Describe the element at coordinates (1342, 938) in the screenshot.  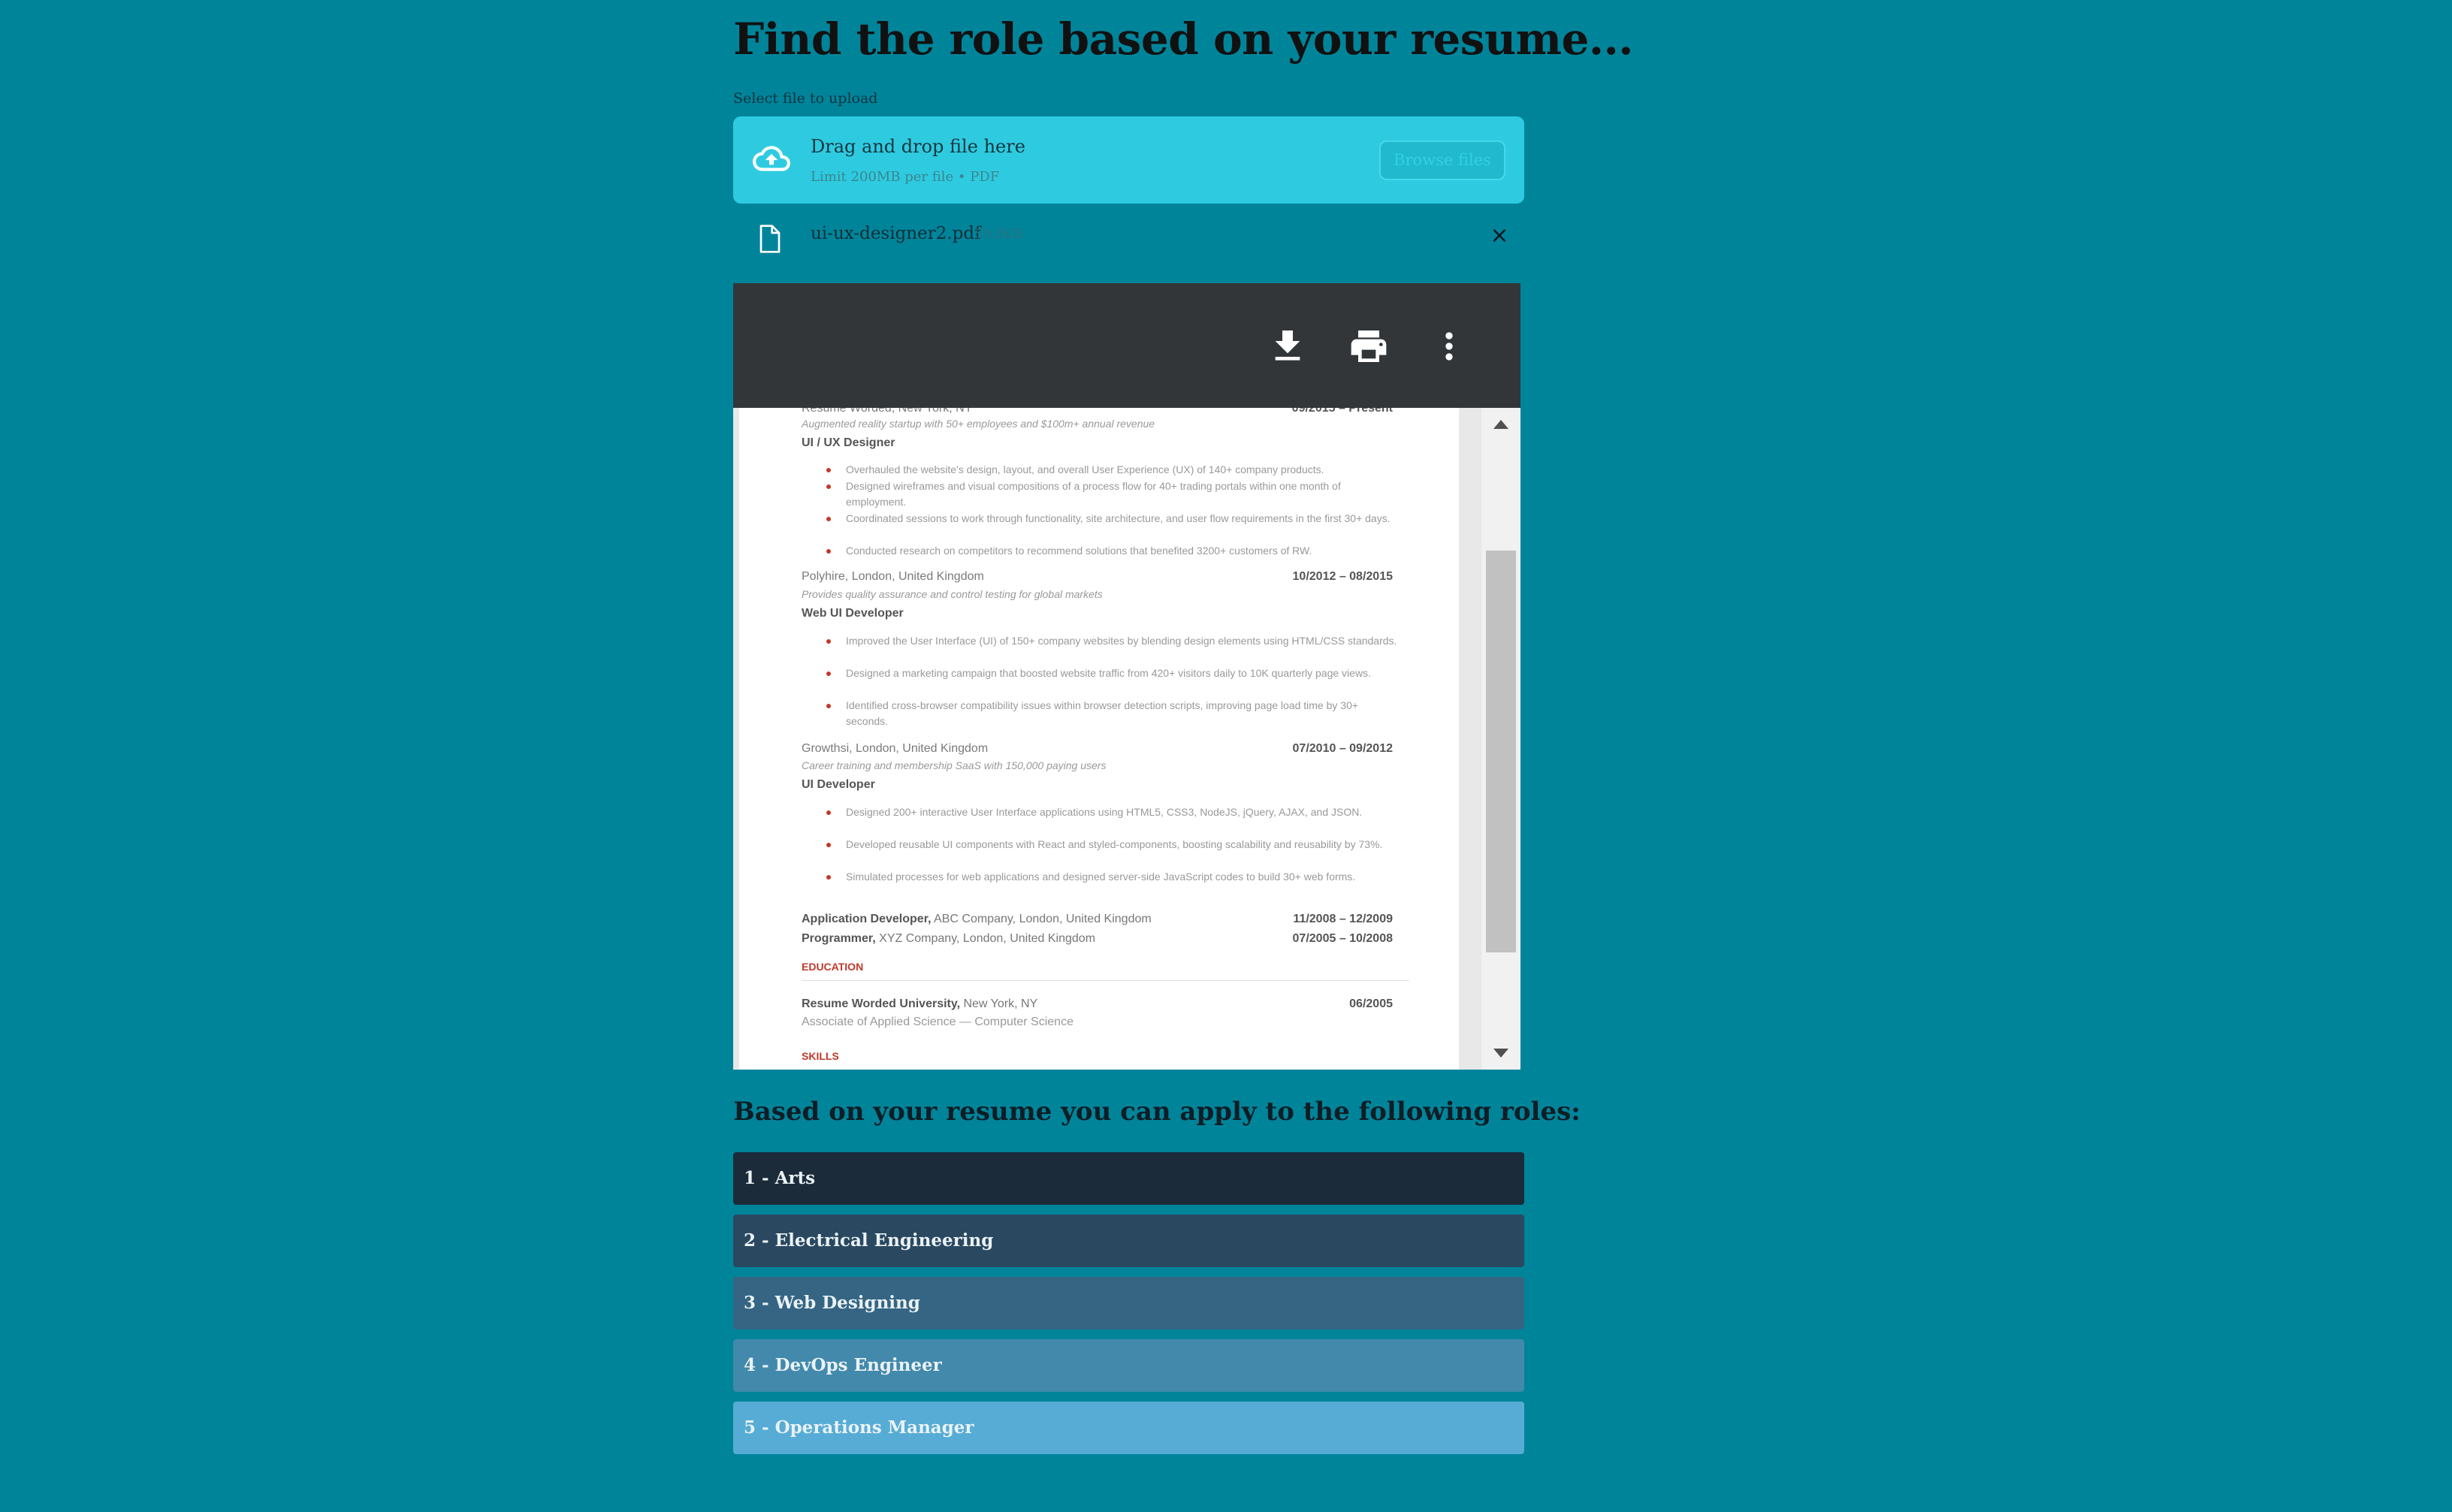
I see `other-role-date: 07/2005 – 10/2008` at that location.